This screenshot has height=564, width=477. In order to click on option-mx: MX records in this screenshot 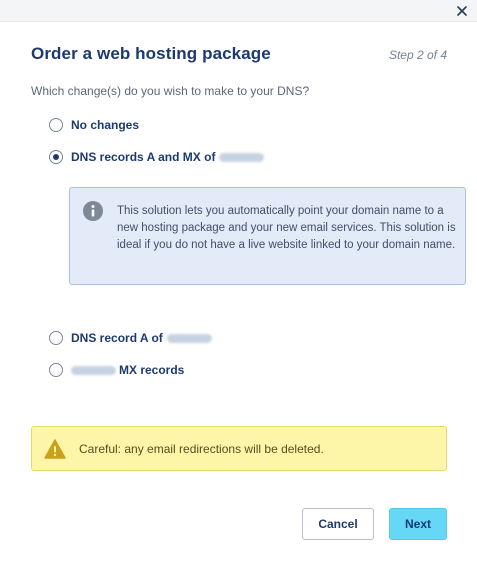, I will do `click(116, 370)`.